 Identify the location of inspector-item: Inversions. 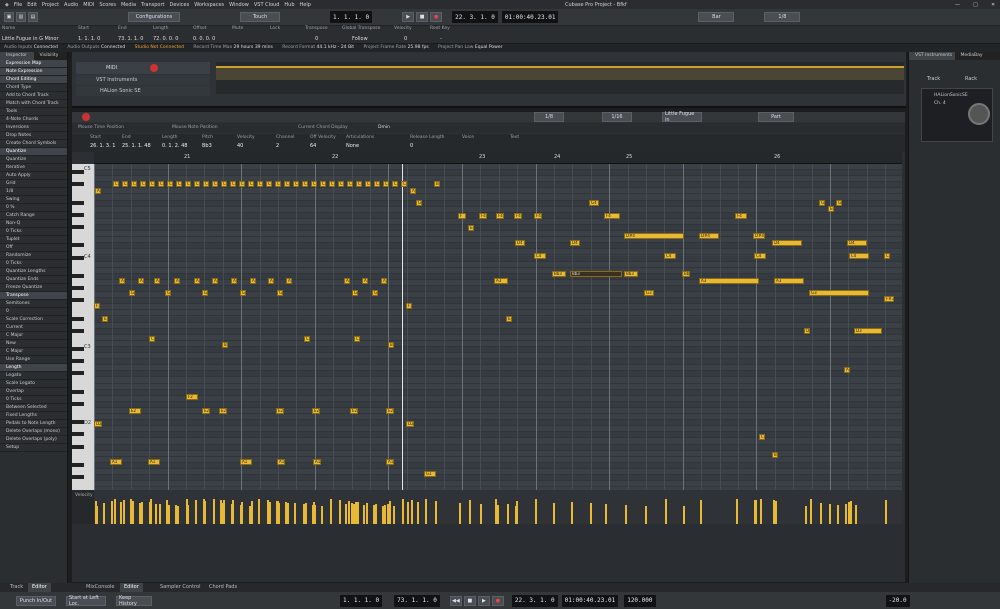
(33, 128).